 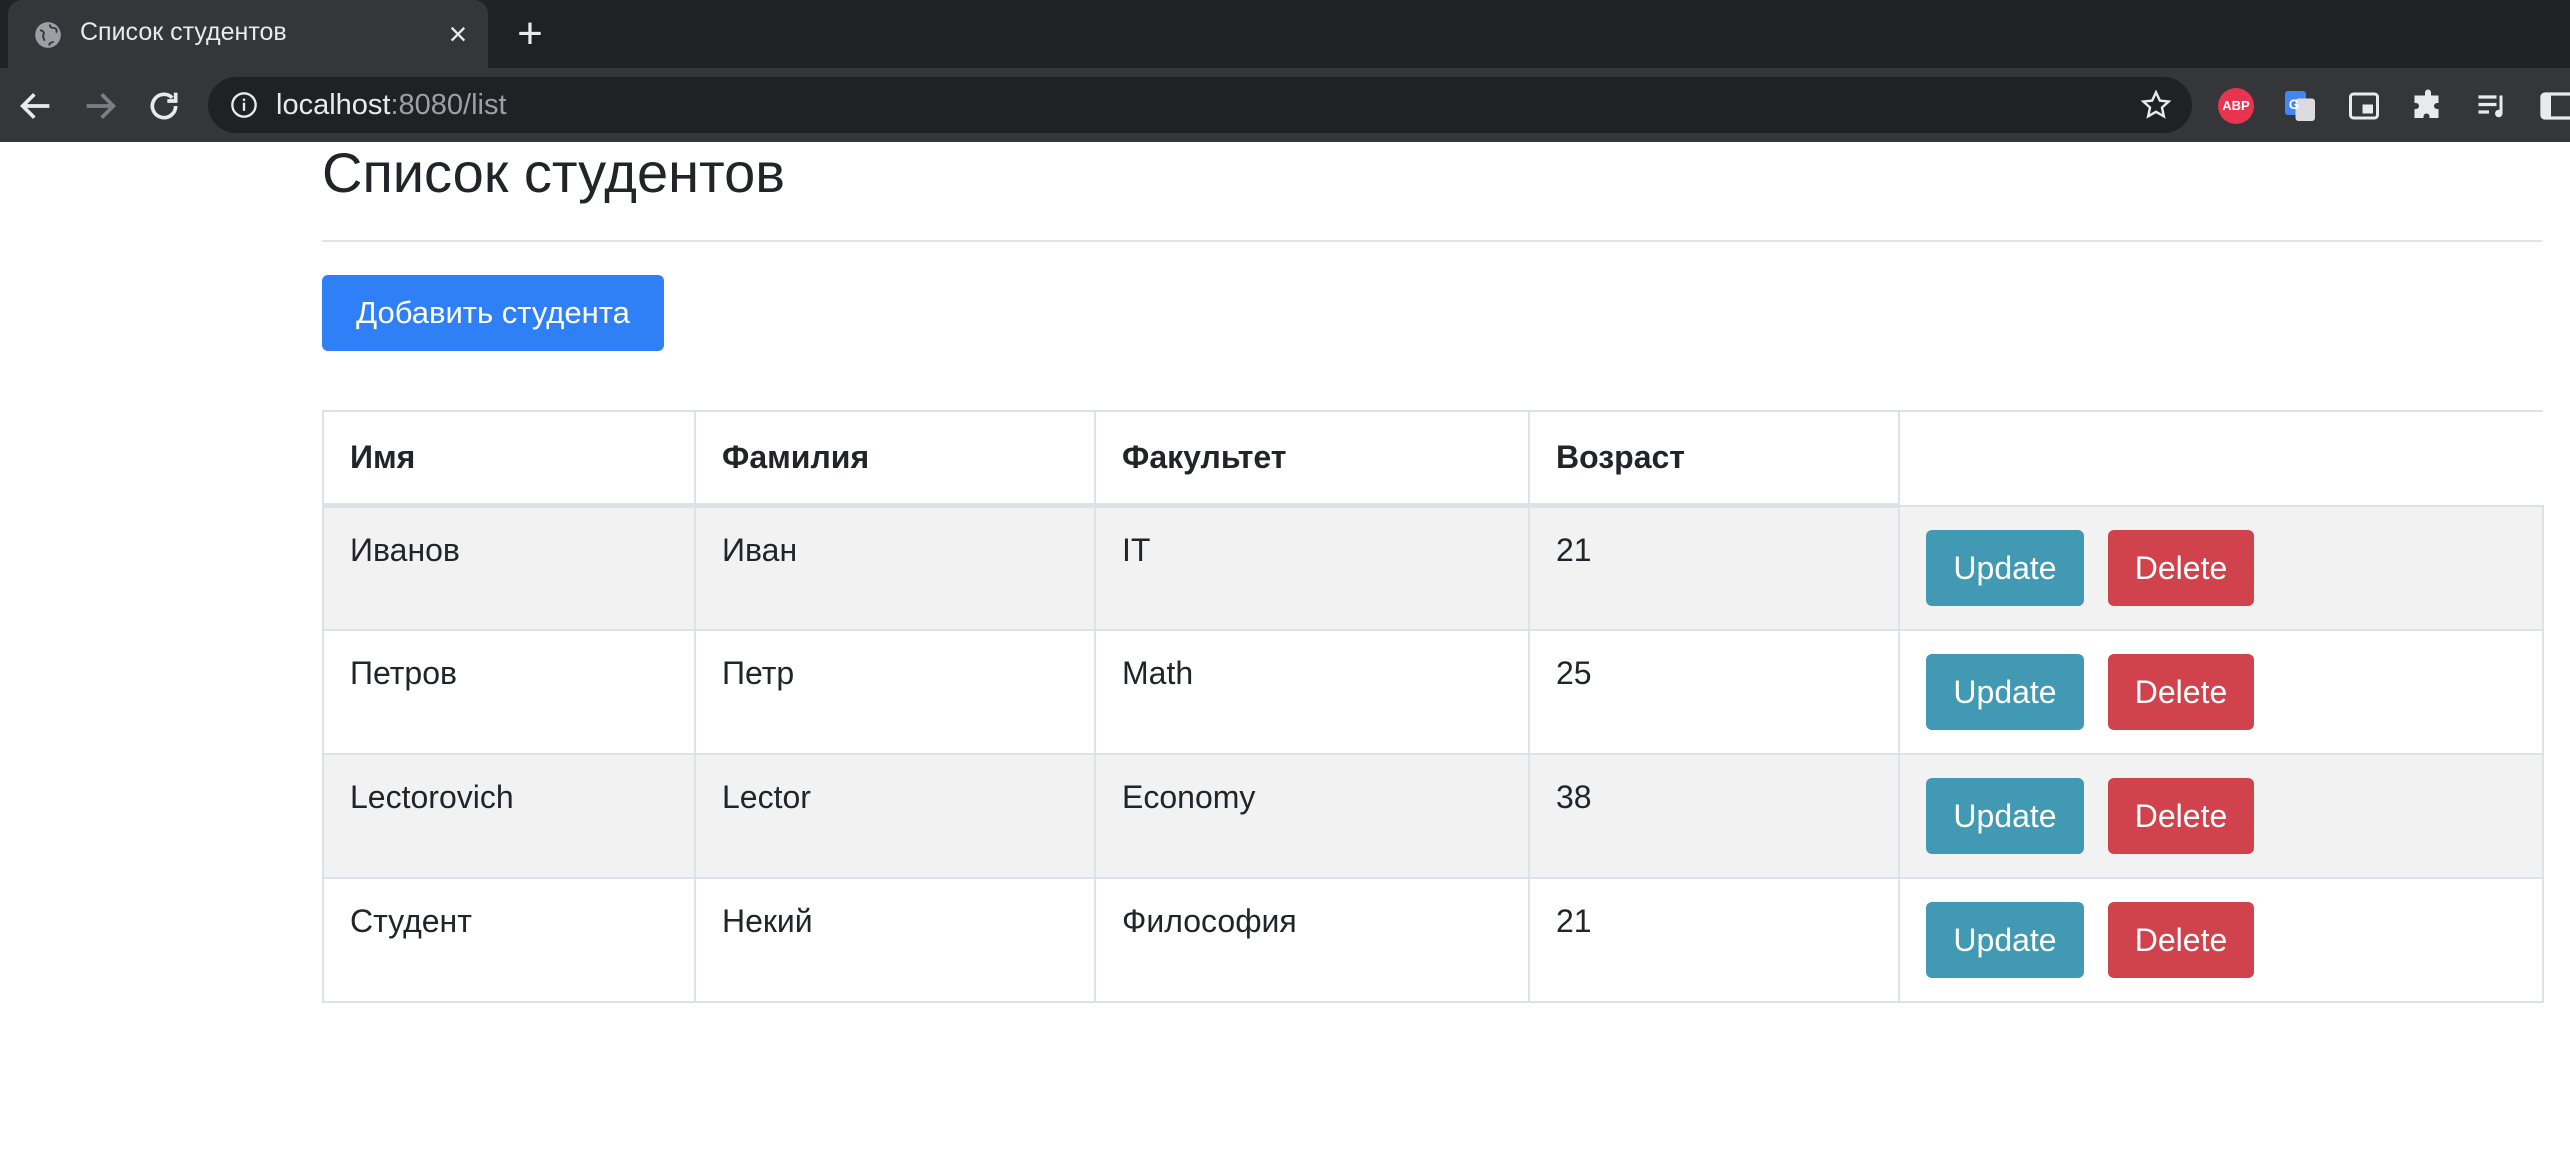 I want to click on forward-icon, so click(x=100, y=106).